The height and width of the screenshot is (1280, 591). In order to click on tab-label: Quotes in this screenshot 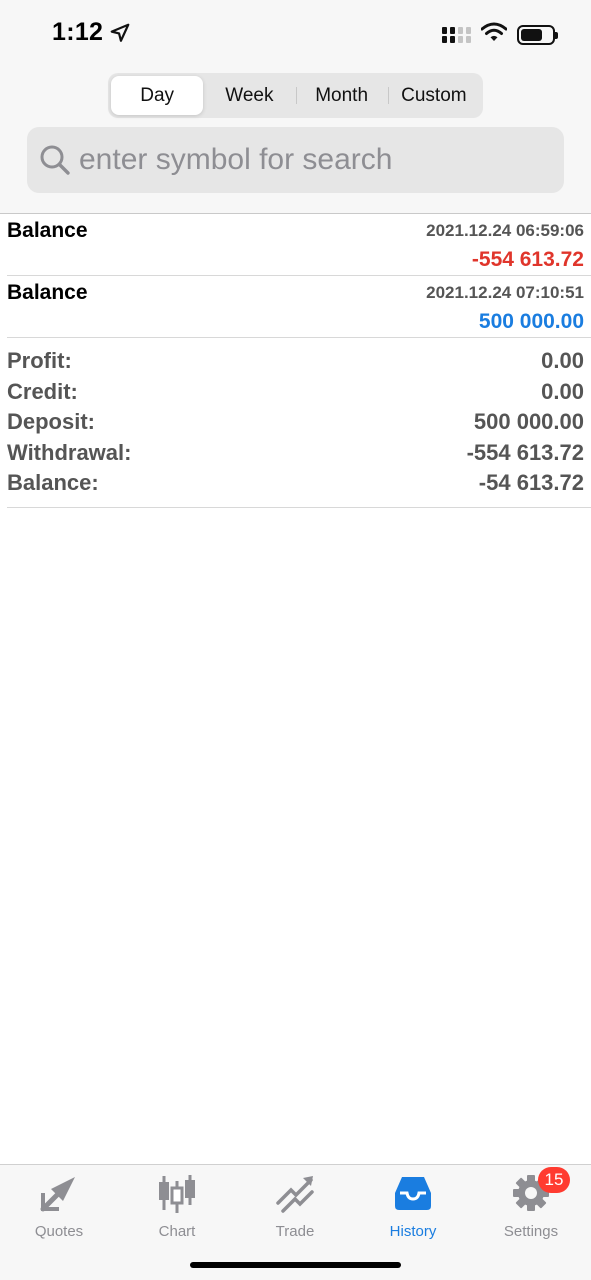, I will do `click(59, 1231)`.